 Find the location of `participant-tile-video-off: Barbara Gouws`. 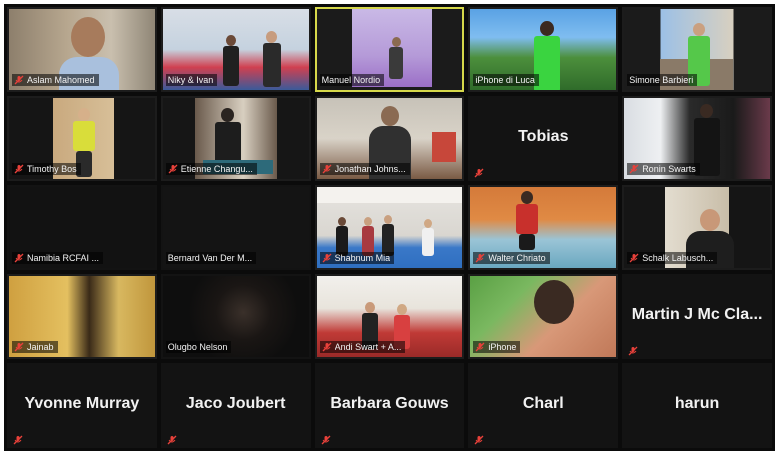

participant-tile-video-off: Barbara Gouws is located at coordinates (389, 405).